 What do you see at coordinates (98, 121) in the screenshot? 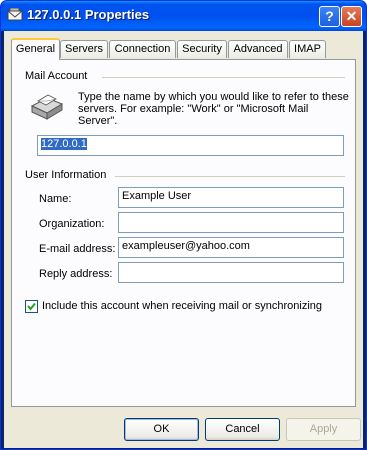
I see `description-line-3: Server".` at bounding box center [98, 121].